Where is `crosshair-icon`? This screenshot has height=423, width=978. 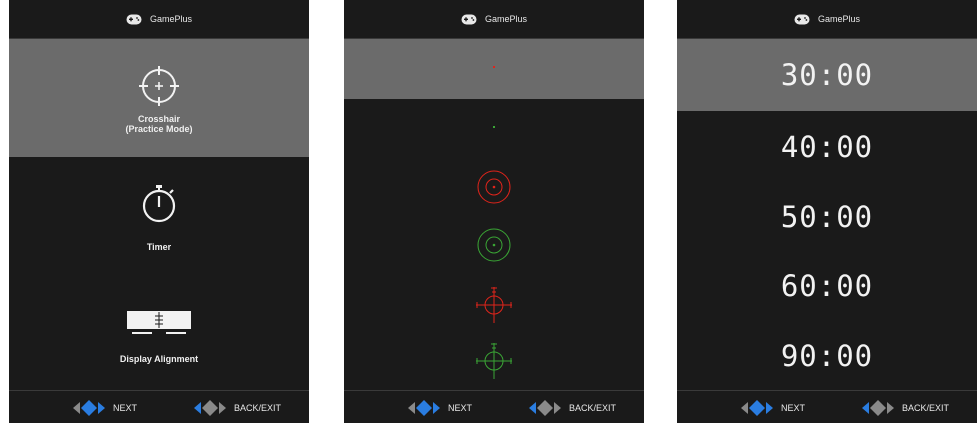 crosshair-icon is located at coordinates (159, 86).